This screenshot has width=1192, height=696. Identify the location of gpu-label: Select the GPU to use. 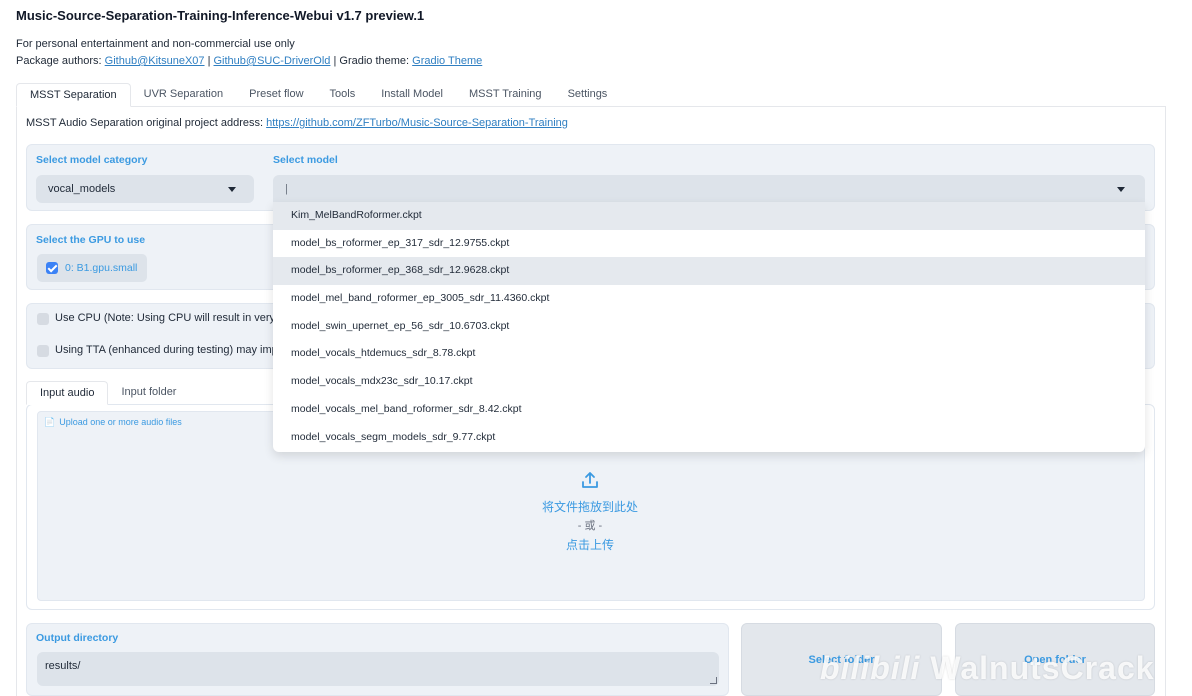
(91, 240).